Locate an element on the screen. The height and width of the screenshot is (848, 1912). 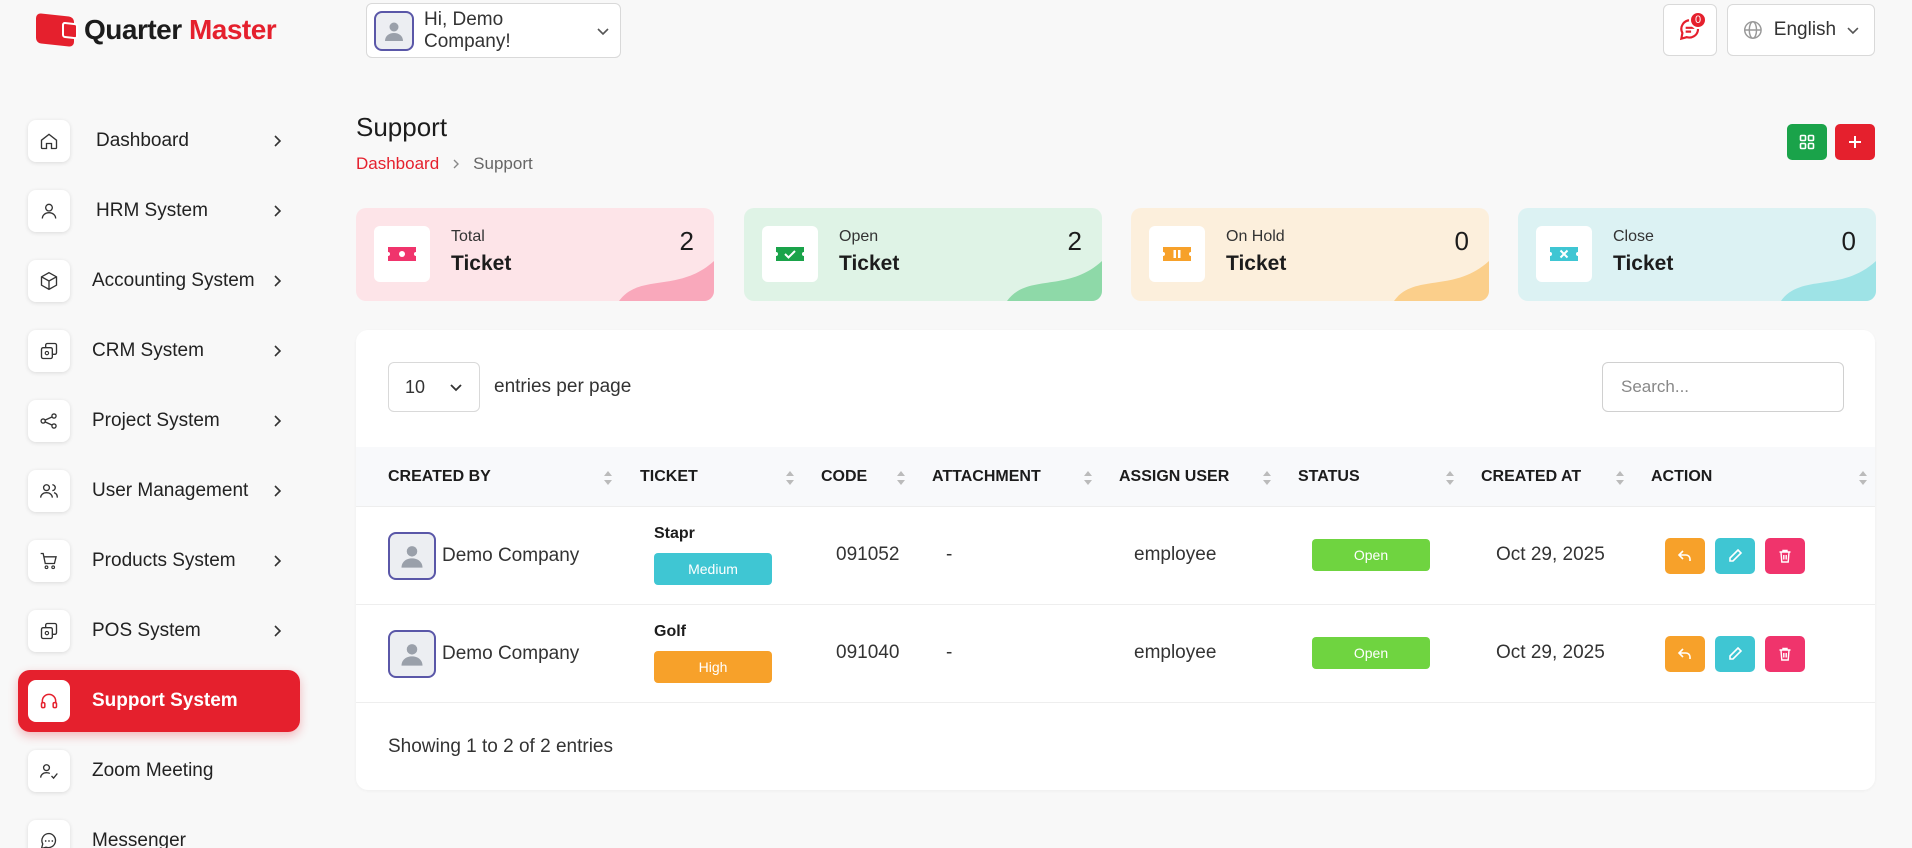
column-header-created-at: CREATED AT is located at coordinates (1531, 477).